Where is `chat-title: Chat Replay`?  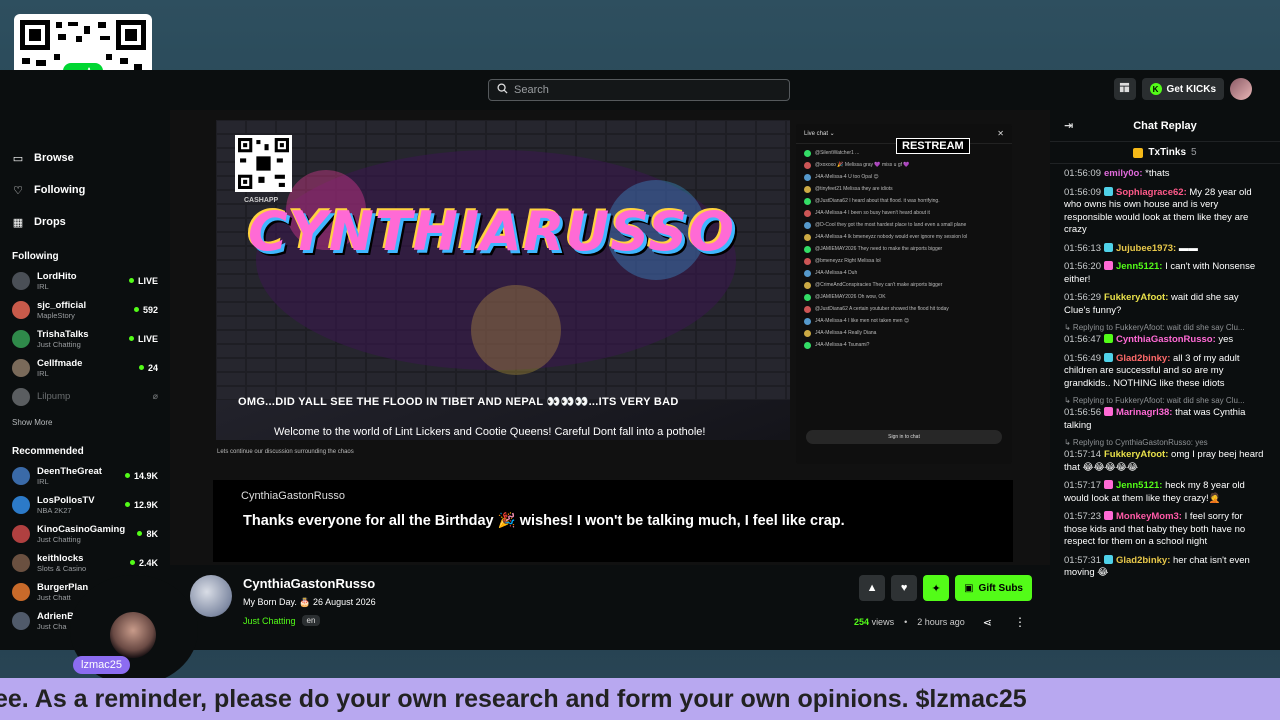
chat-title: Chat Replay is located at coordinates (1165, 125).